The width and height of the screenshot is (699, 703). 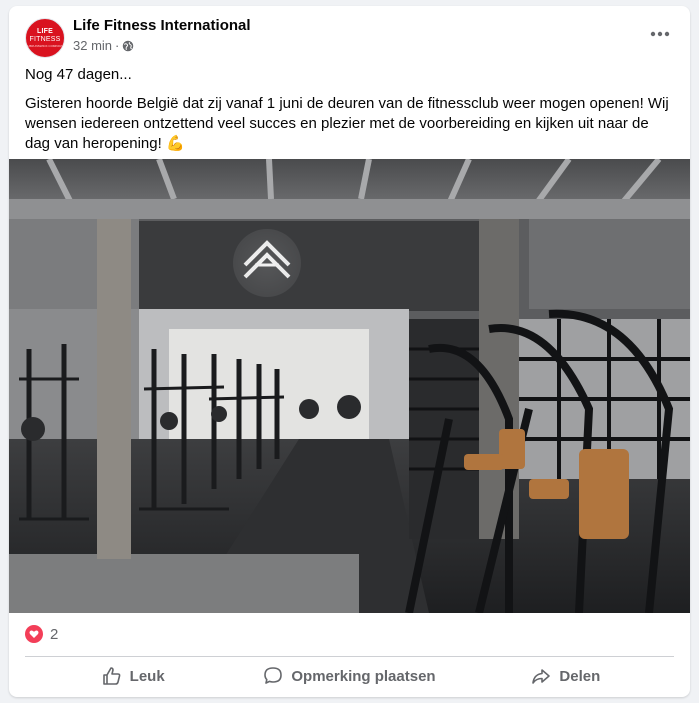 I want to click on share-button: Delen, so click(x=566, y=676).